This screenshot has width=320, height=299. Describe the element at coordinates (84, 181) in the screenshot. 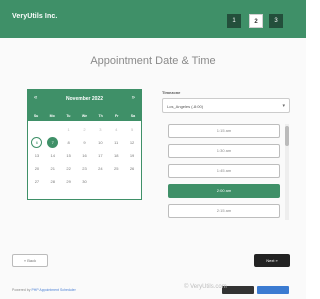

I see `calendar-day: 30` at that location.